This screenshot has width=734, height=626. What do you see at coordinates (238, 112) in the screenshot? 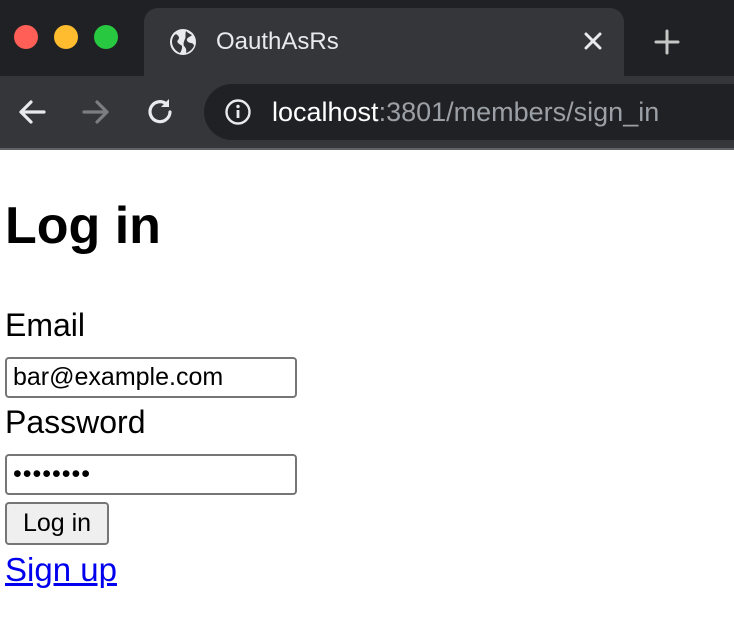
I see `info-icon` at bounding box center [238, 112].